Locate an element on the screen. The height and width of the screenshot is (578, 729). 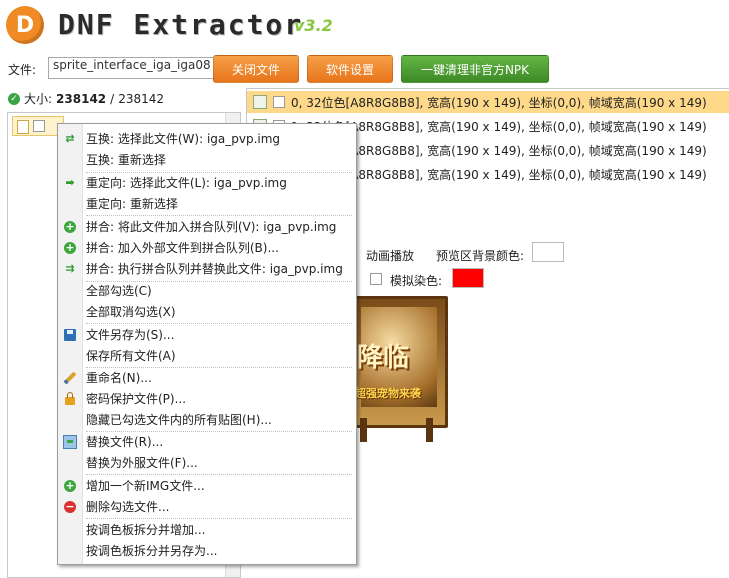
menu-label: 重定向: 重新选择 is located at coordinates (132, 204).